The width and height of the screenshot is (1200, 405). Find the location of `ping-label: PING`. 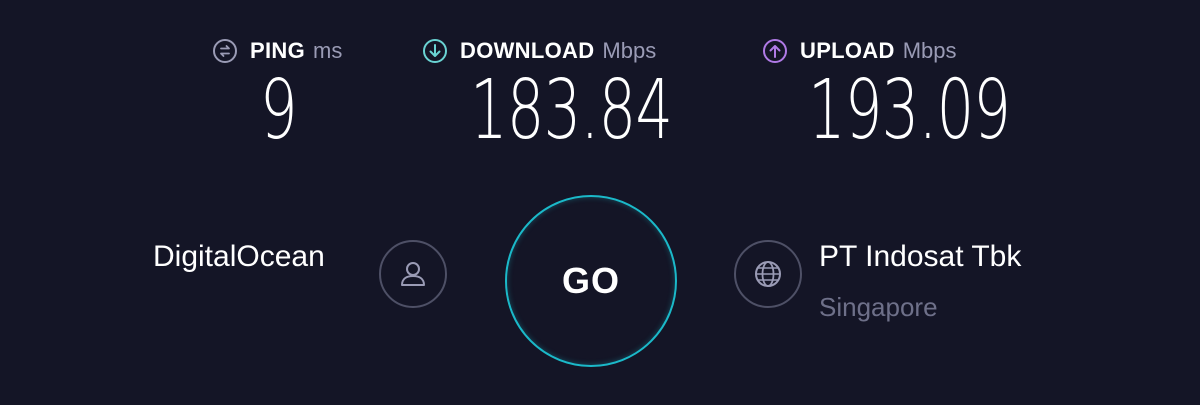

ping-label: PING is located at coordinates (277, 50).